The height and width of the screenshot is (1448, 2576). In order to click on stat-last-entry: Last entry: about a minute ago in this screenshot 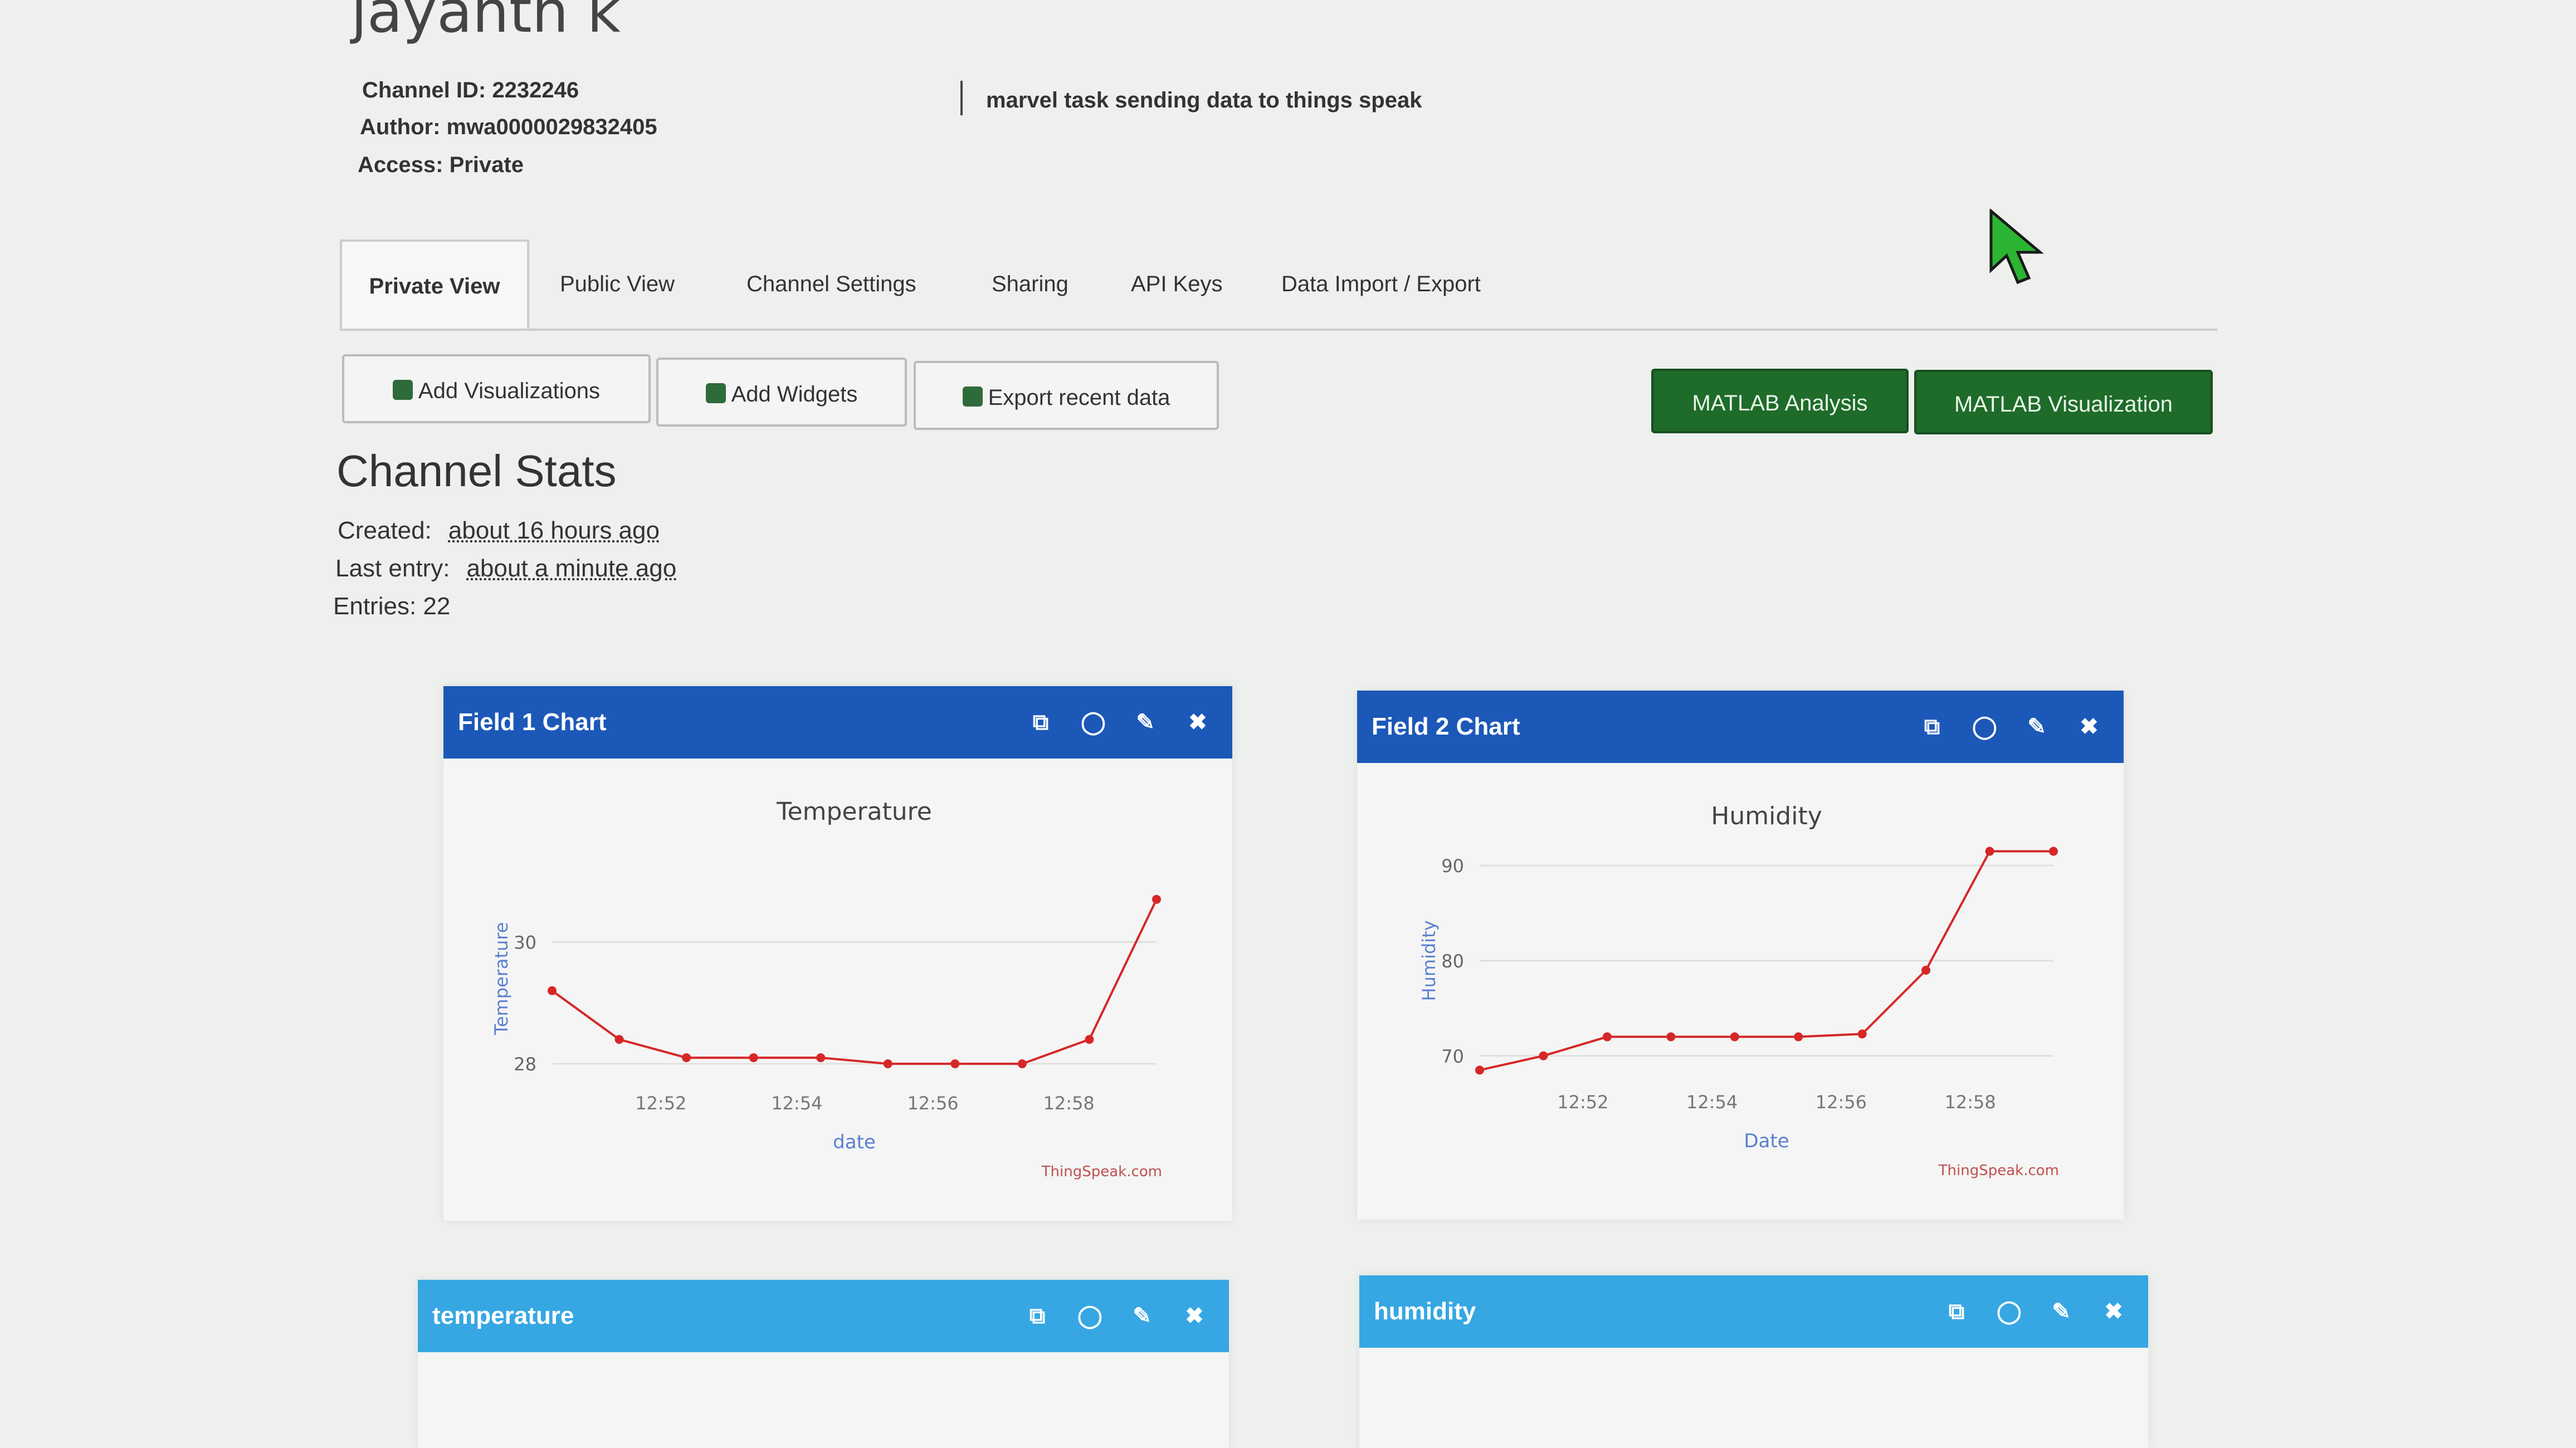, I will do `click(505, 569)`.